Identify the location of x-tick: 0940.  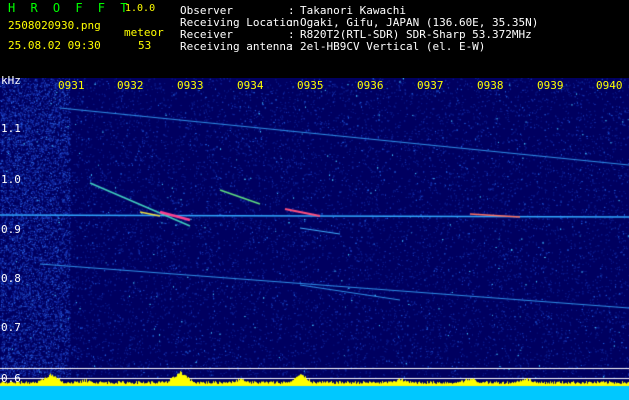
(609, 85).